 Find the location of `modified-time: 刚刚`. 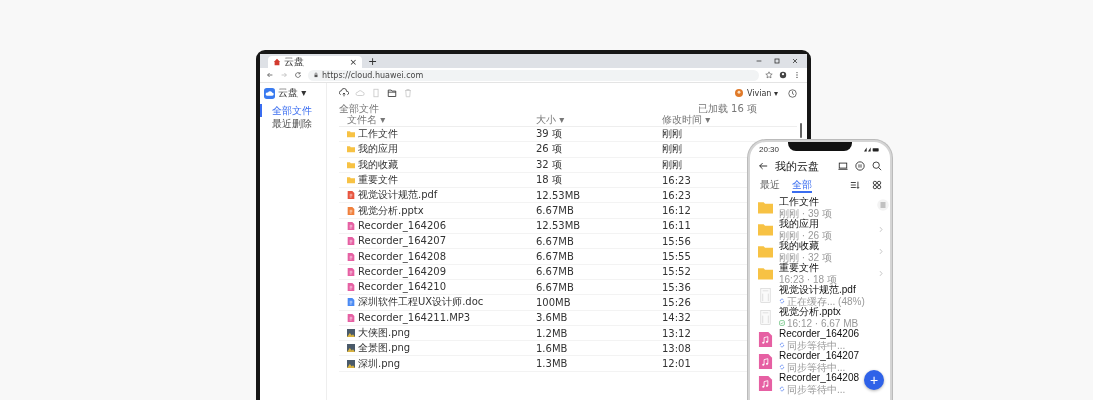

modified-time: 刚刚 is located at coordinates (672, 134).